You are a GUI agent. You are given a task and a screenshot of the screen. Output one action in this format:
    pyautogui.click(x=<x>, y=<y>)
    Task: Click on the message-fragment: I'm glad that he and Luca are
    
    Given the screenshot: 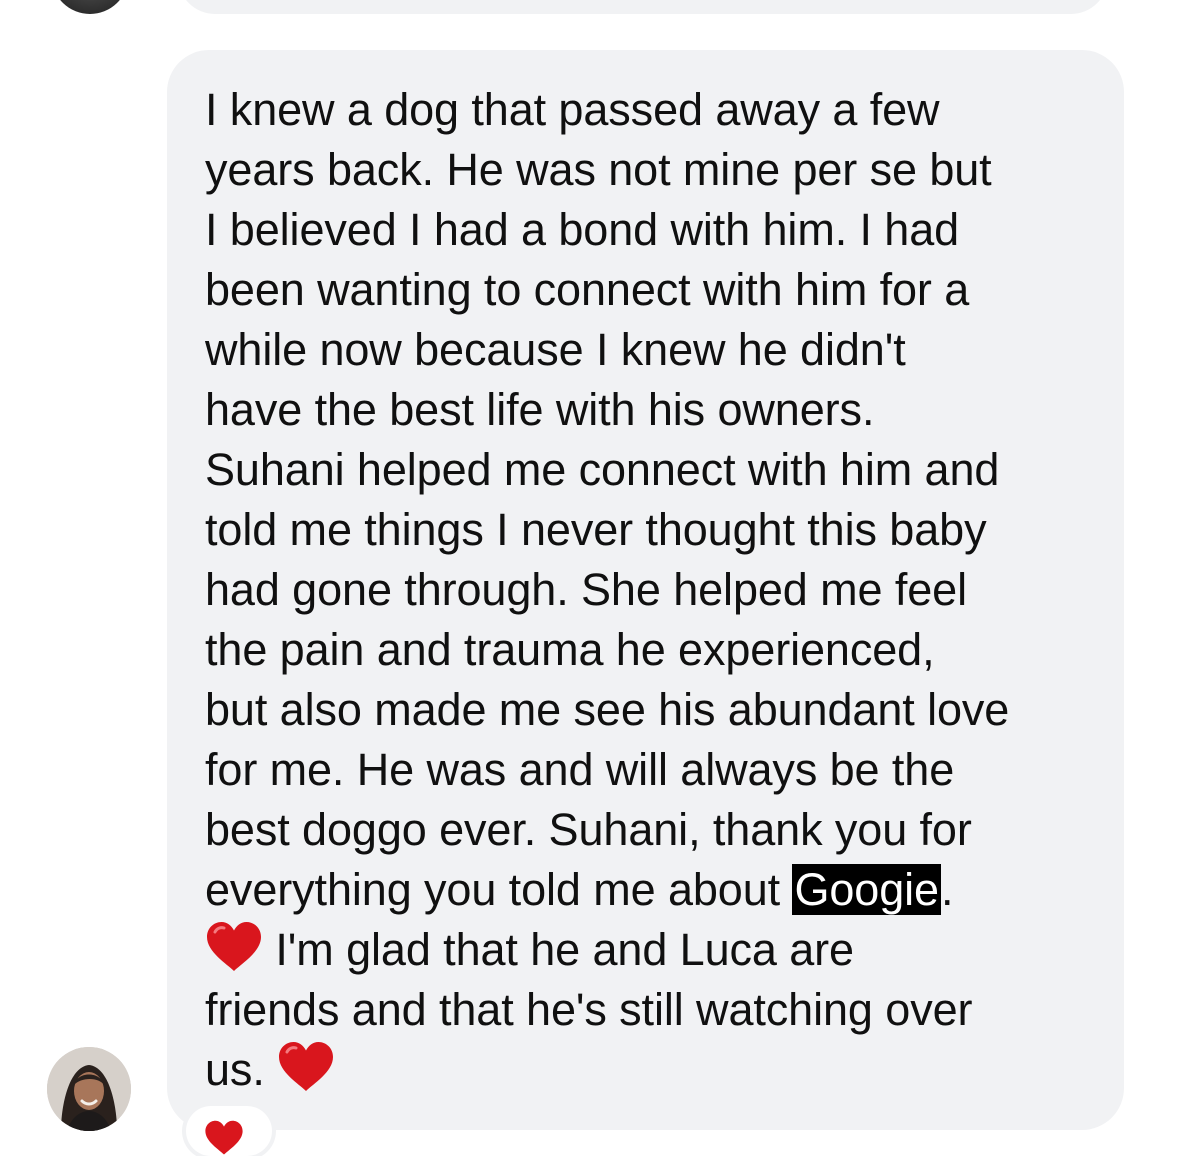 What is the action you would take?
    pyautogui.click(x=558, y=949)
    